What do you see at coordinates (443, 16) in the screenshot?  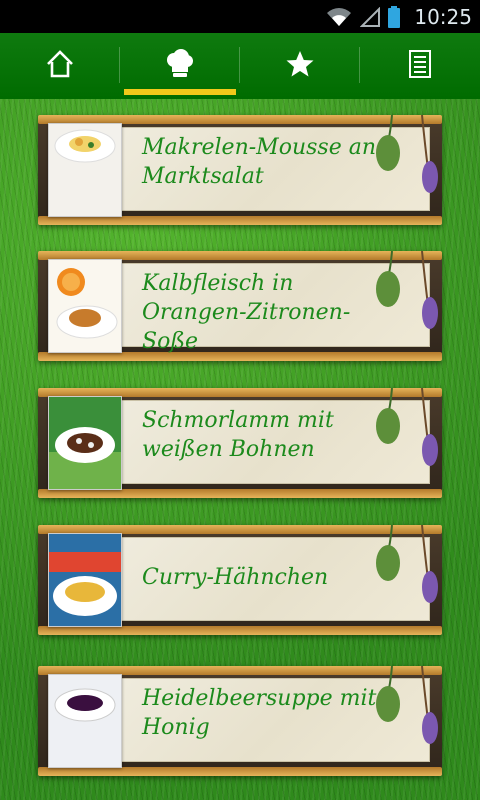 I see `clock: 10:25` at bounding box center [443, 16].